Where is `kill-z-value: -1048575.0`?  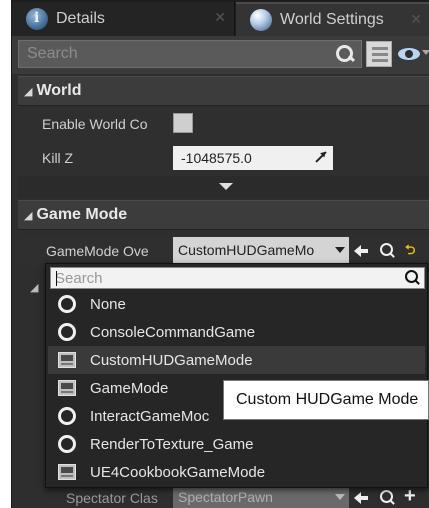
kill-z-value: -1048575.0 is located at coordinates (216, 158).